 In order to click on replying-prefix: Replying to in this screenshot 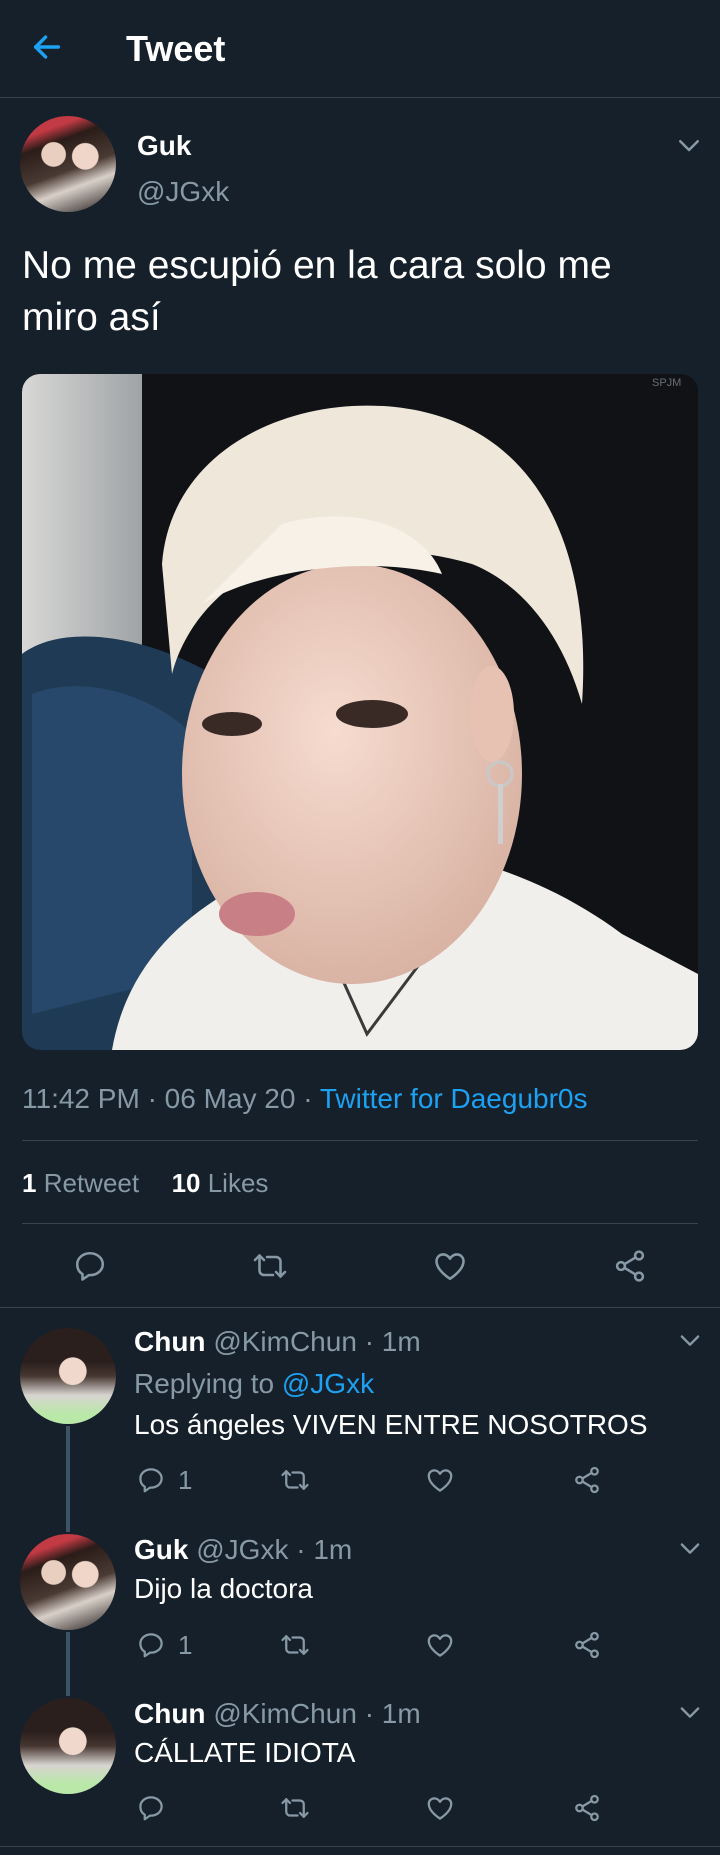, I will do `click(204, 1383)`.